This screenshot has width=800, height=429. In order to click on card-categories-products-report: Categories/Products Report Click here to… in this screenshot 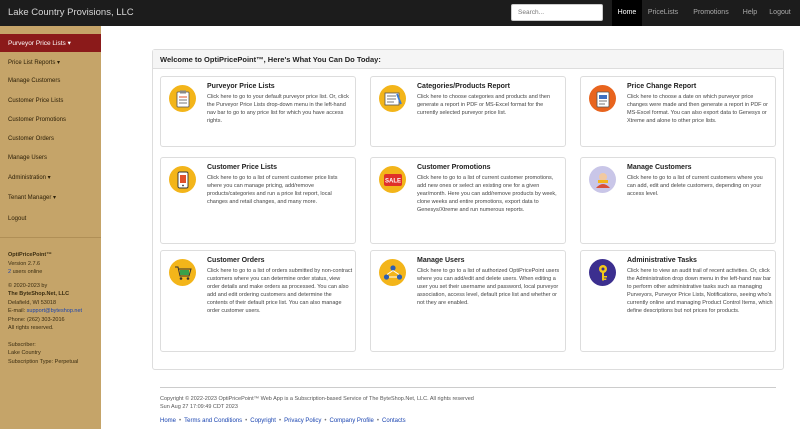, I will do `click(468, 111)`.